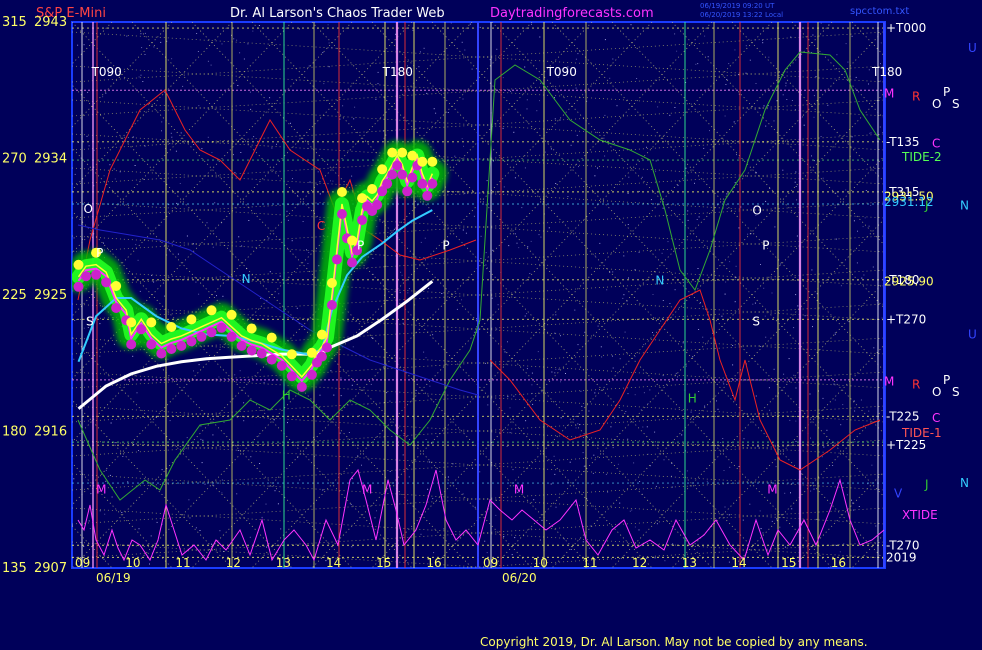  Describe the element at coordinates (372, 189) in the screenshot. I see `yellow-dot` at that location.